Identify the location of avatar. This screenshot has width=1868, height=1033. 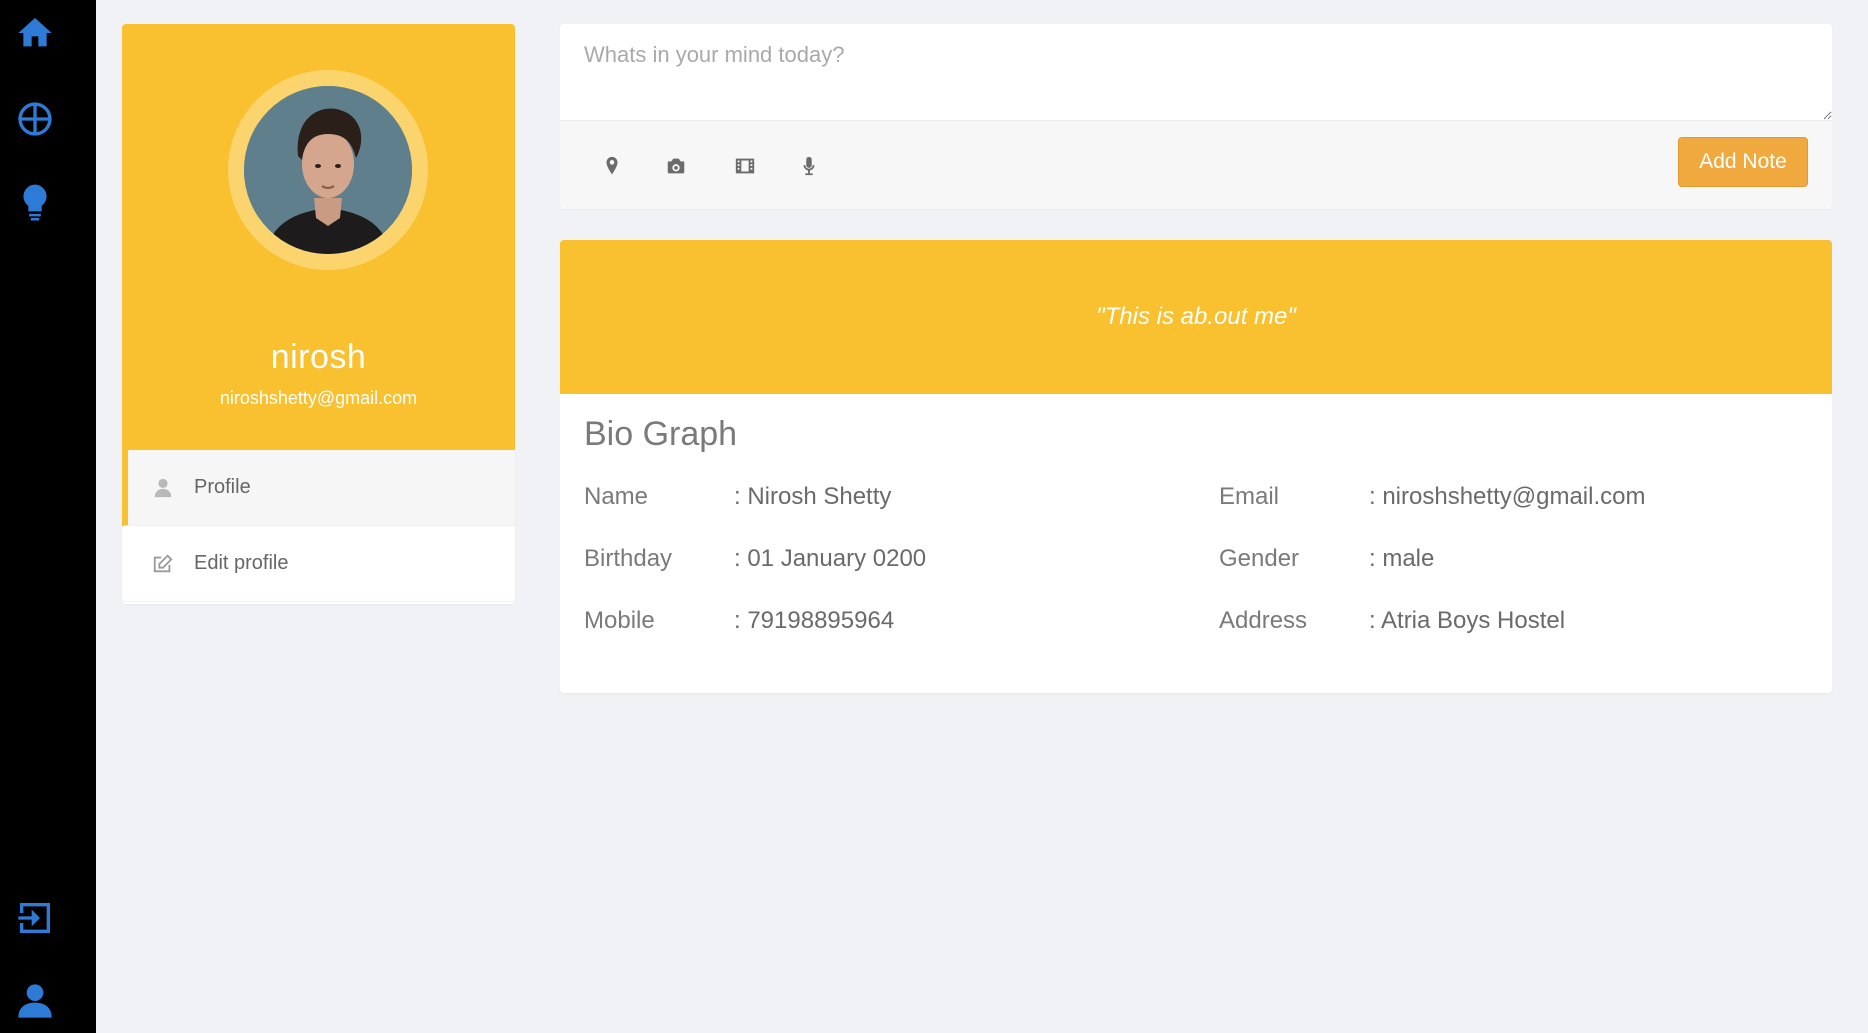
(328, 170).